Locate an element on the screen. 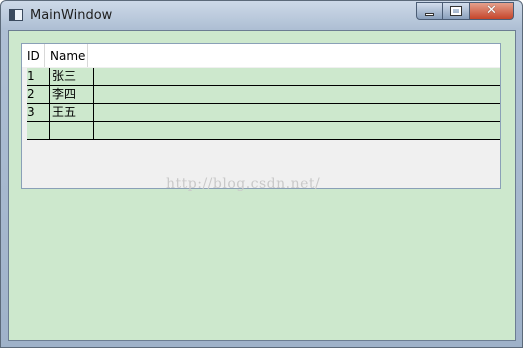 This screenshot has height=350, width=525. maximize-button is located at coordinates (456, 11).